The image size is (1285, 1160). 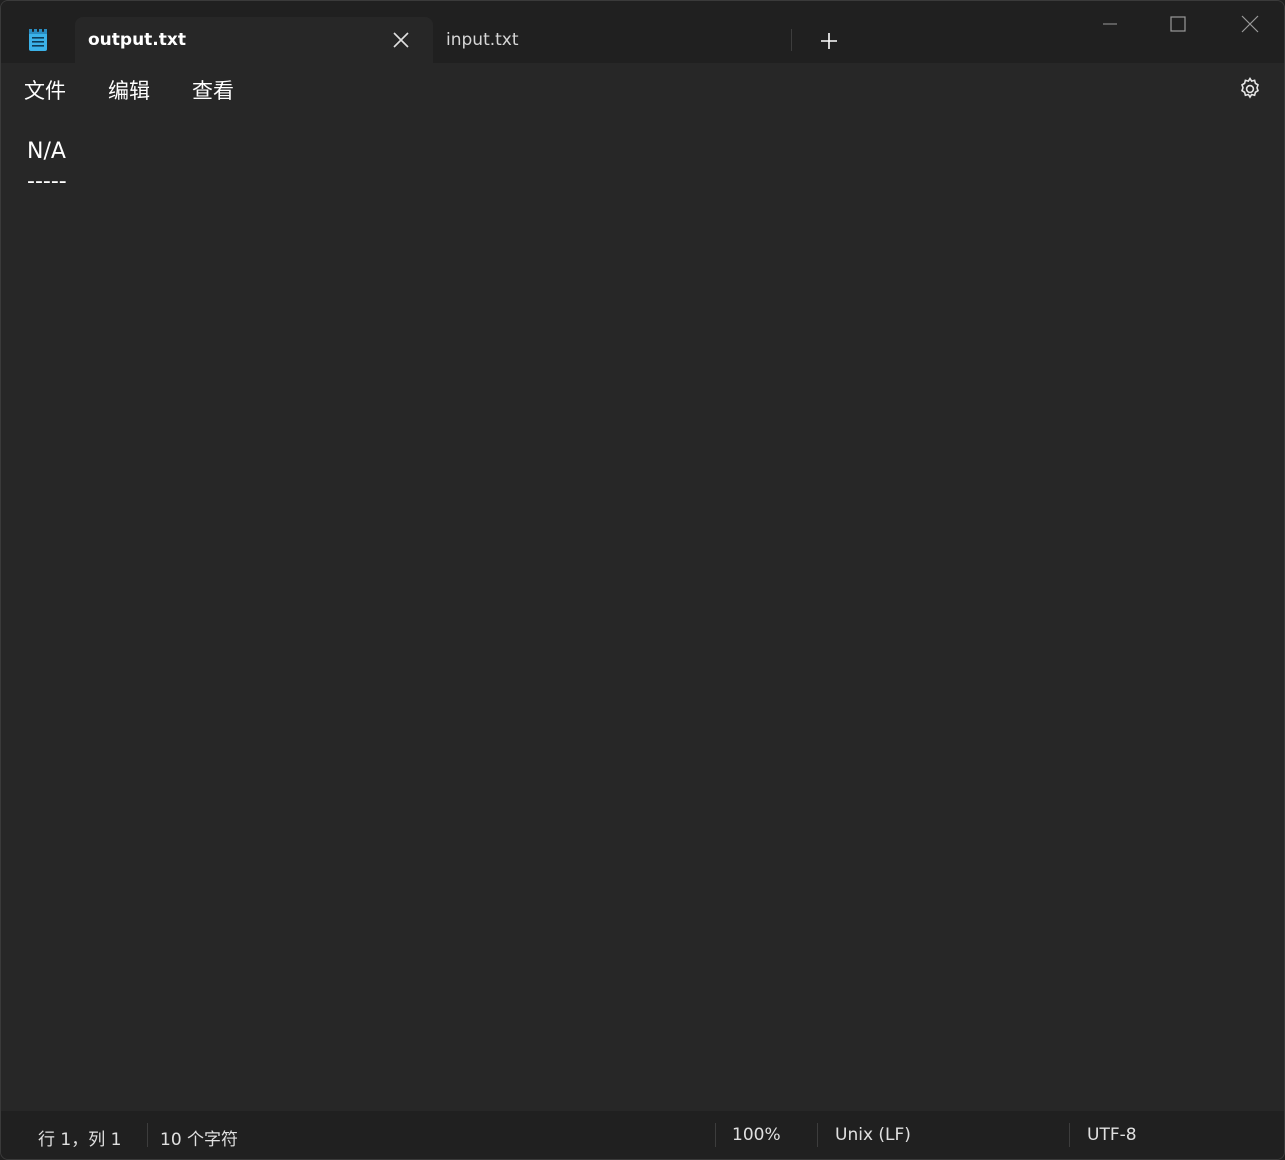 I want to click on minimize-icon, so click(x=1110, y=24).